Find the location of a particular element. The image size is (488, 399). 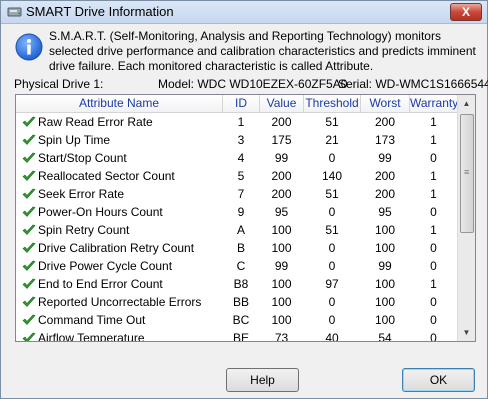

attribute-id: 1 is located at coordinates (241, 122).